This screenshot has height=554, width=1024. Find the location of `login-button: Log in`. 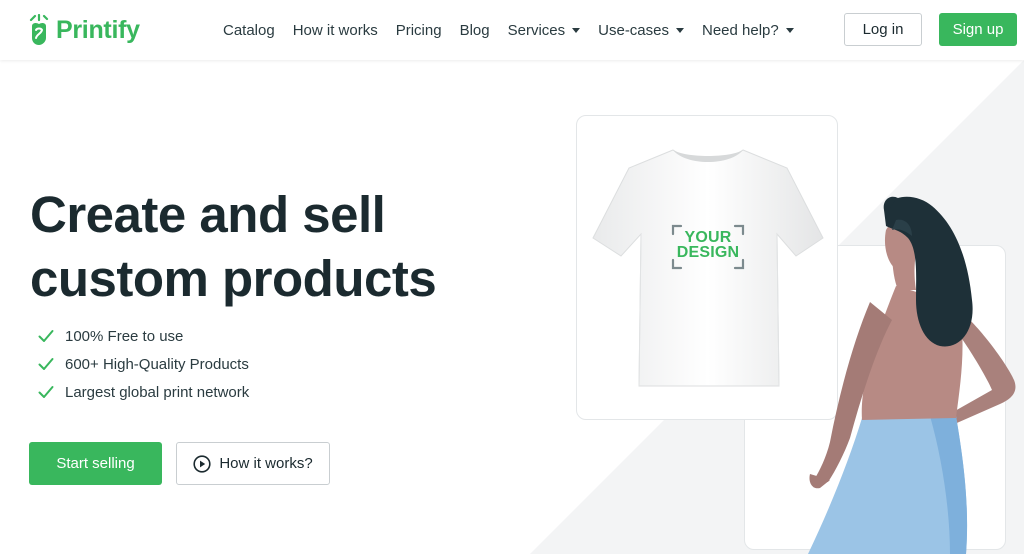

login-button: Log in is located at coordinates (883, 29).